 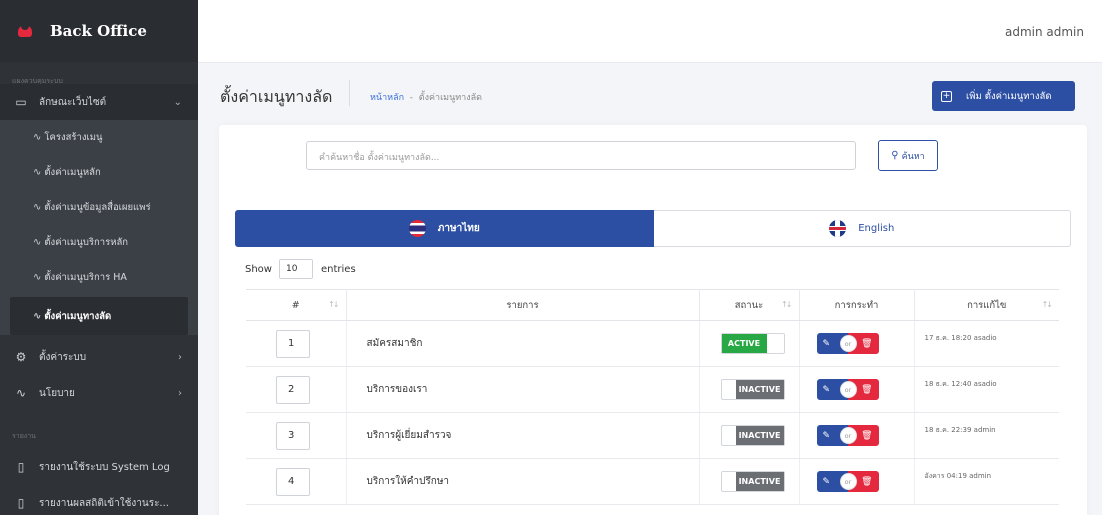 I want to click on status-label: ACTIVE, so click(x=744, y=343).